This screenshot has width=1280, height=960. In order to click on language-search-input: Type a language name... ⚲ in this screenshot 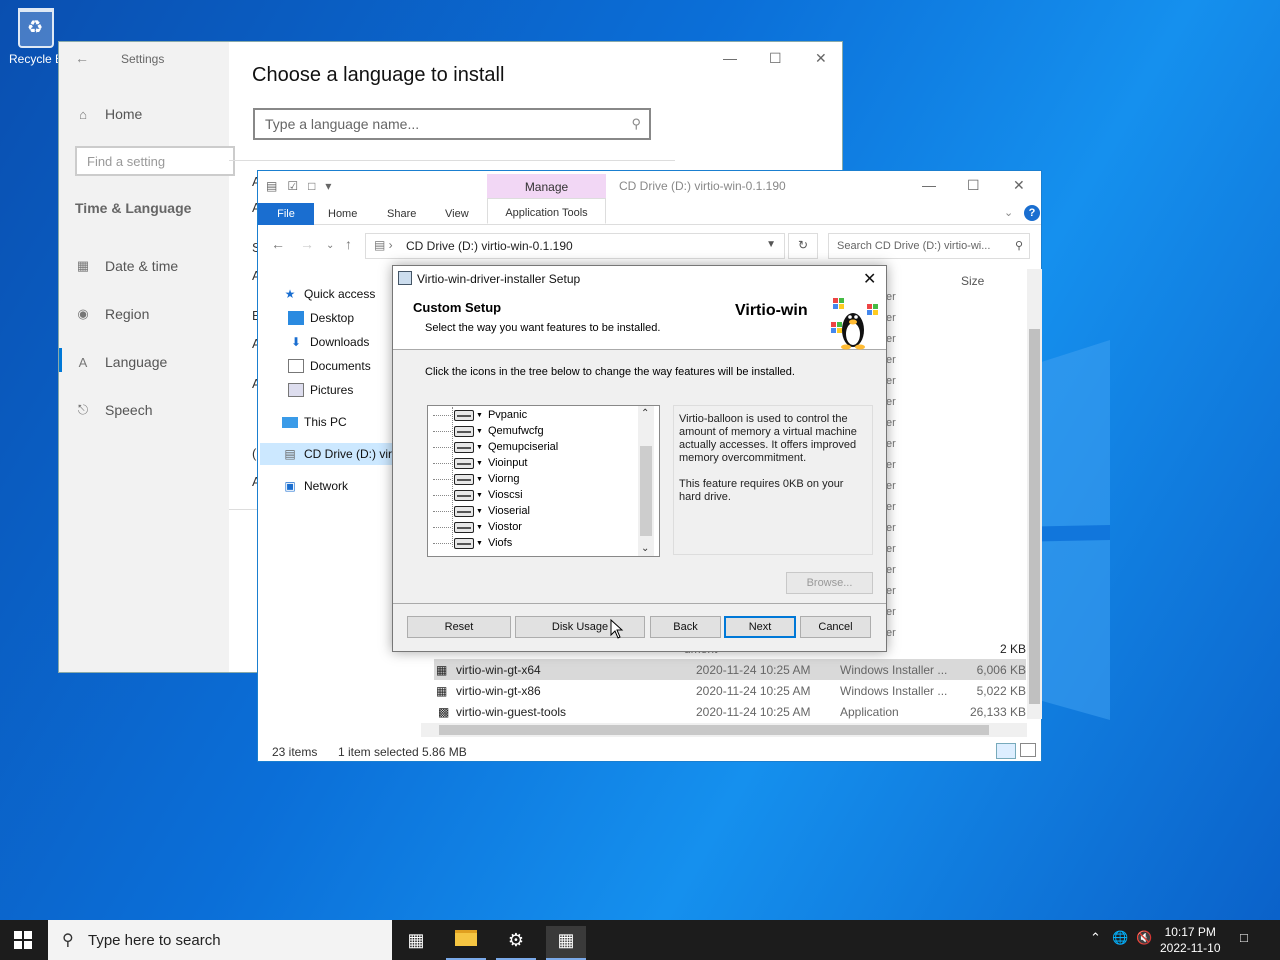, I will do `click(452, 124)`.